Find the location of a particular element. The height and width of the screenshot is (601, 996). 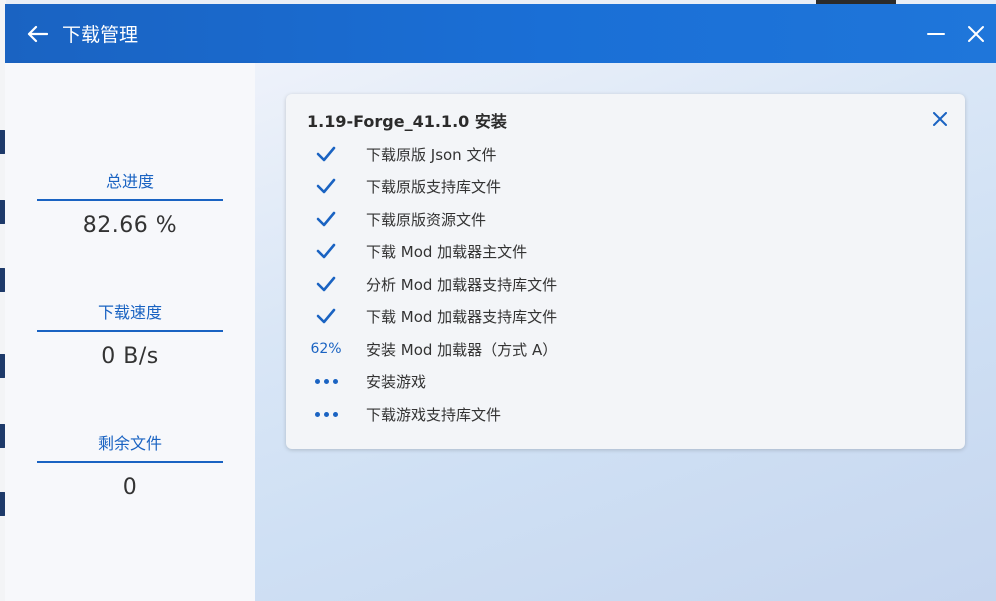

stat-value: 0 is located at coordinates (130, 487).